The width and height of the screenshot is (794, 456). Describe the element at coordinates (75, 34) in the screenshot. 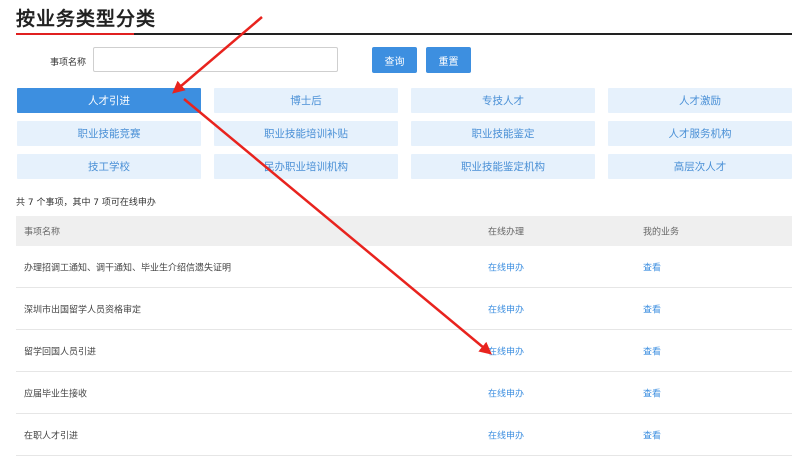

I see `title-accent-underline` at that location.